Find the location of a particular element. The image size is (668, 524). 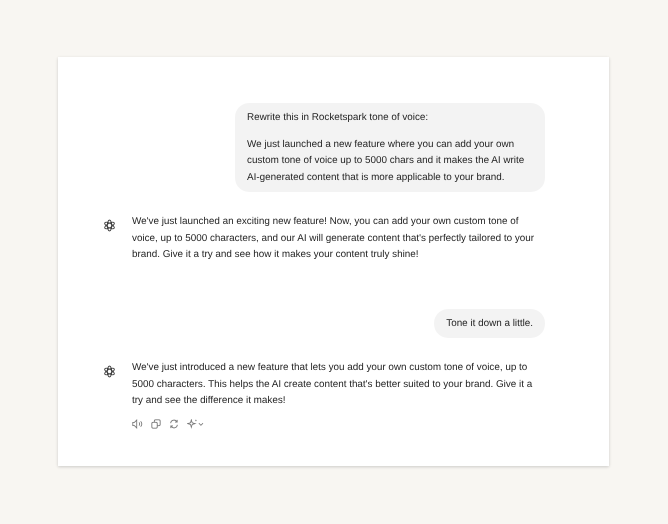

copy-icon is located at coordinates (156, 423).